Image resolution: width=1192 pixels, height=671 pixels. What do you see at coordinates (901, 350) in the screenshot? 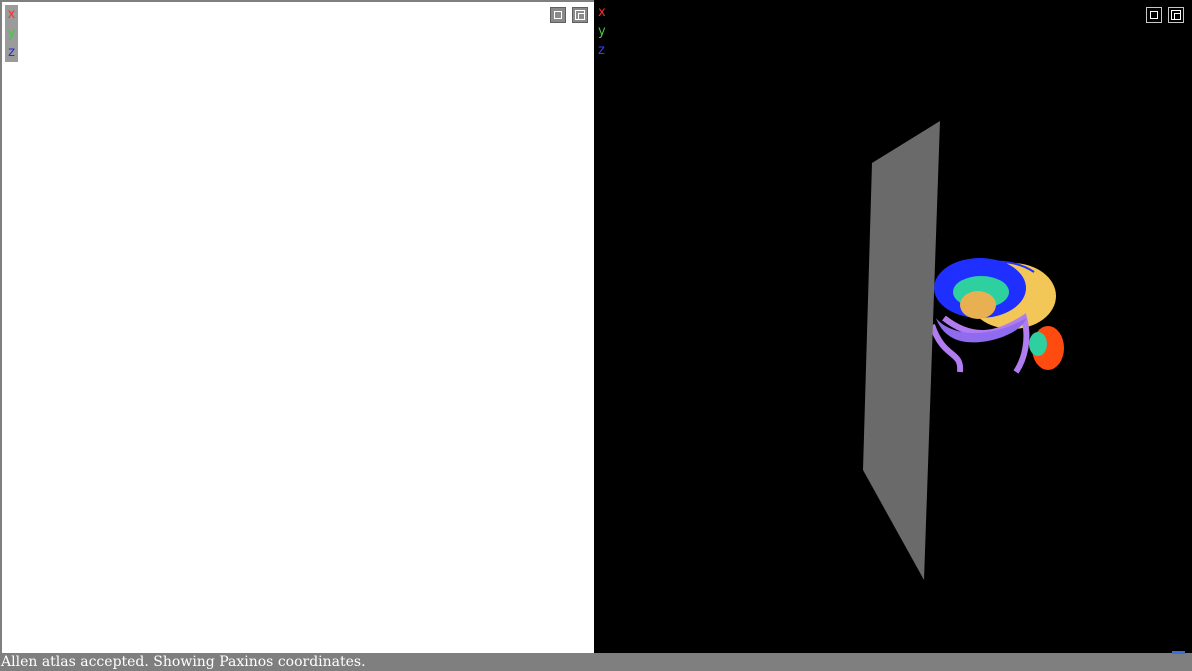
I see `slice-plane` at bounding box center [901, 350].